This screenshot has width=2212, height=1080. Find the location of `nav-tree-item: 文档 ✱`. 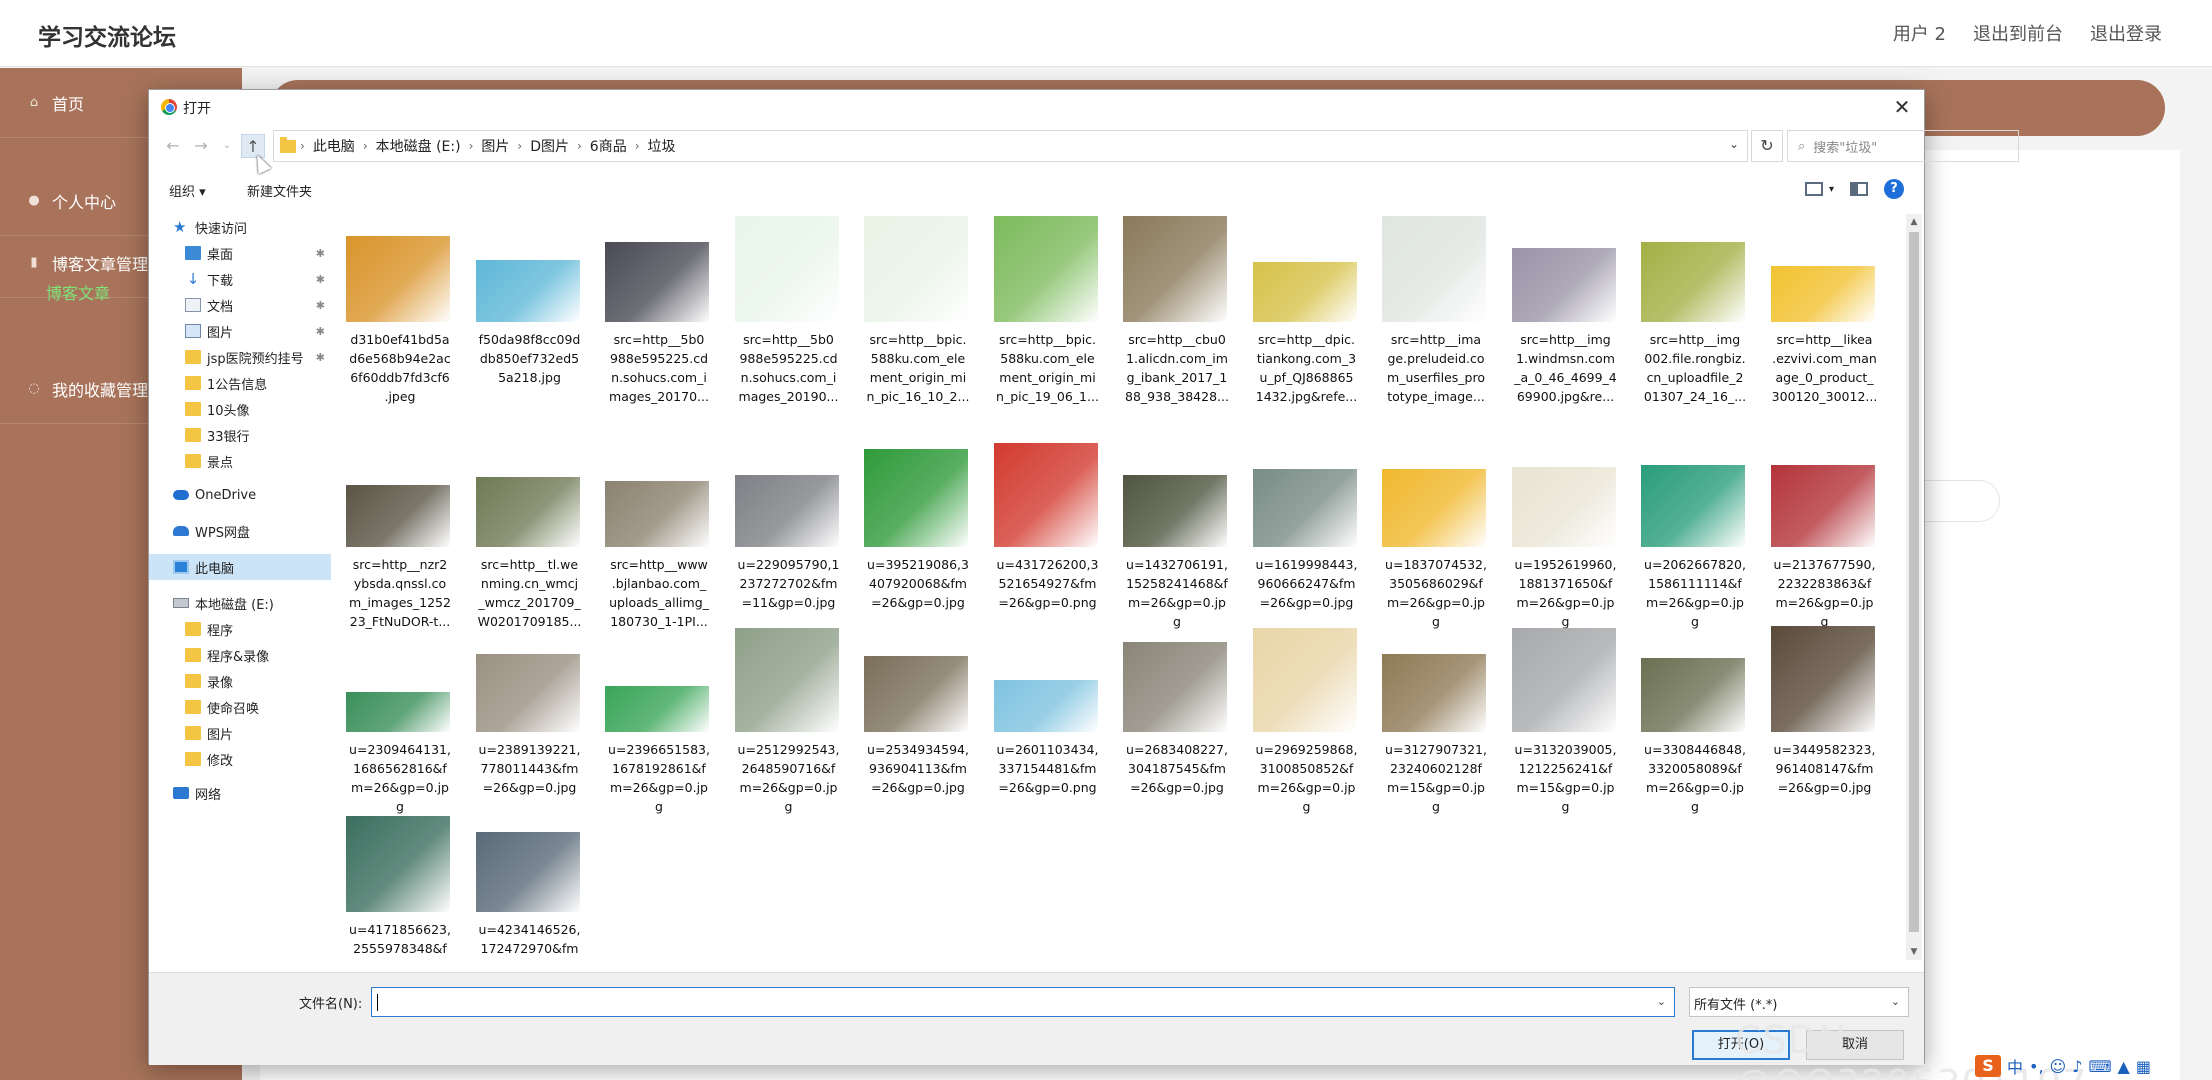

nav-tree-item: 文档 ✱ is located at coordinates (240, 305).